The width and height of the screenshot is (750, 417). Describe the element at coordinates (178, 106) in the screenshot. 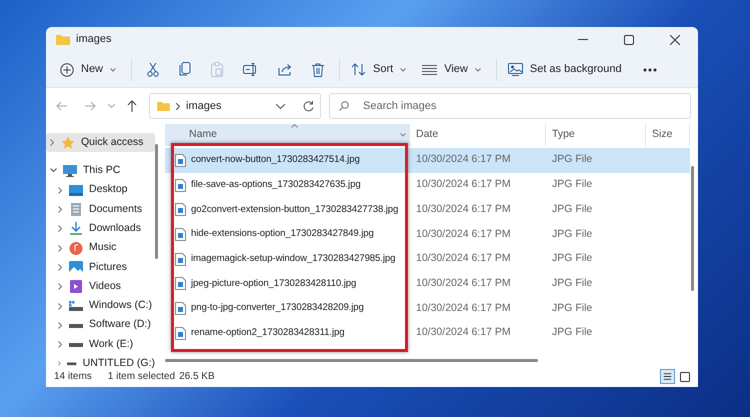

I see `breadcrumb-chevron-icon` at that location.